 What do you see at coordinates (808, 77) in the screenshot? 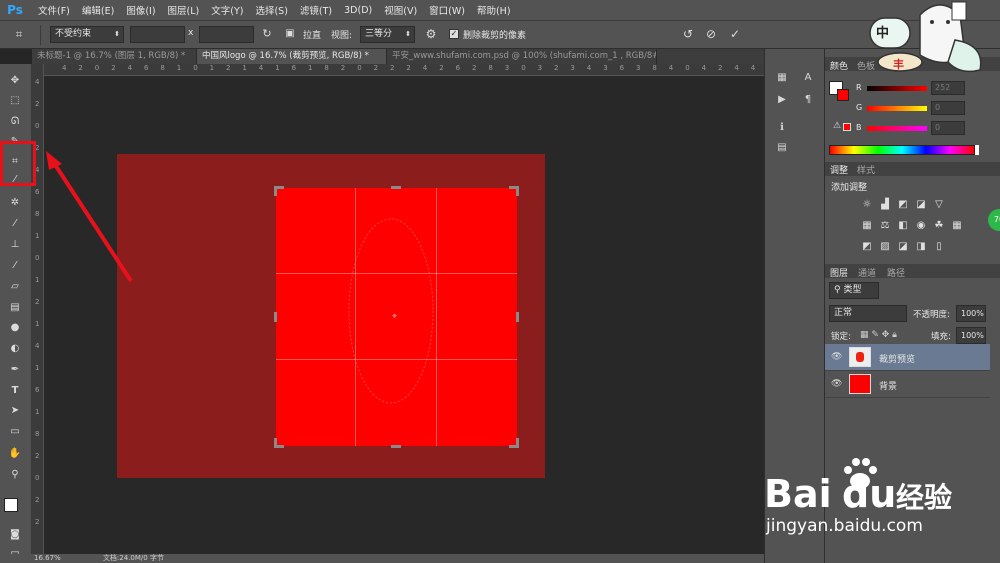
I see `character-icon: A` at bounding box center [808, 77].